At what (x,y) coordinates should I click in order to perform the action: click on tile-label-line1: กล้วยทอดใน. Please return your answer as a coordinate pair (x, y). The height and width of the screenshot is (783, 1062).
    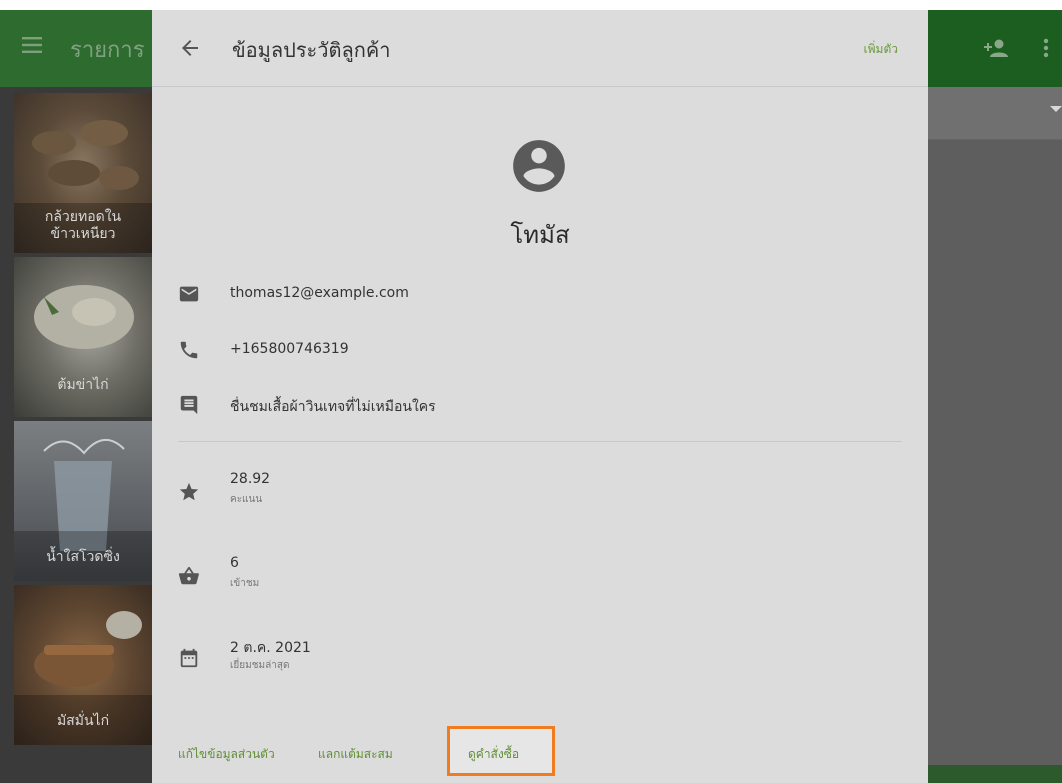
    Looking at the image, I should click on (83, 217).